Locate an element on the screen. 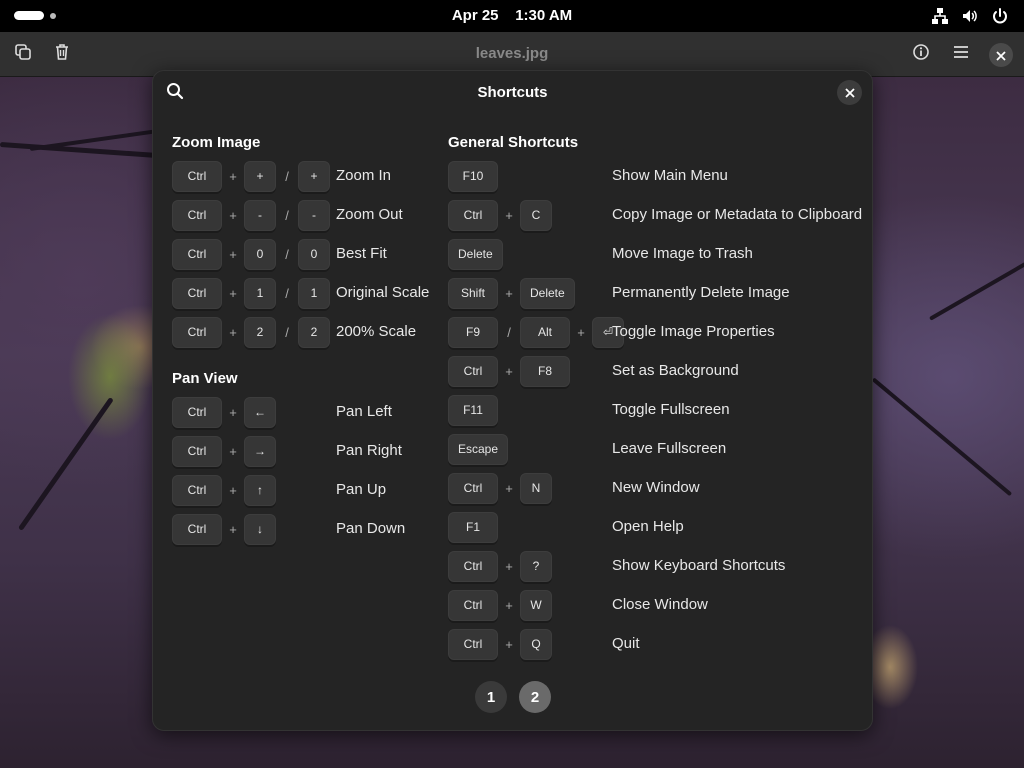  power-icon is located at coordinates (1000, 16).